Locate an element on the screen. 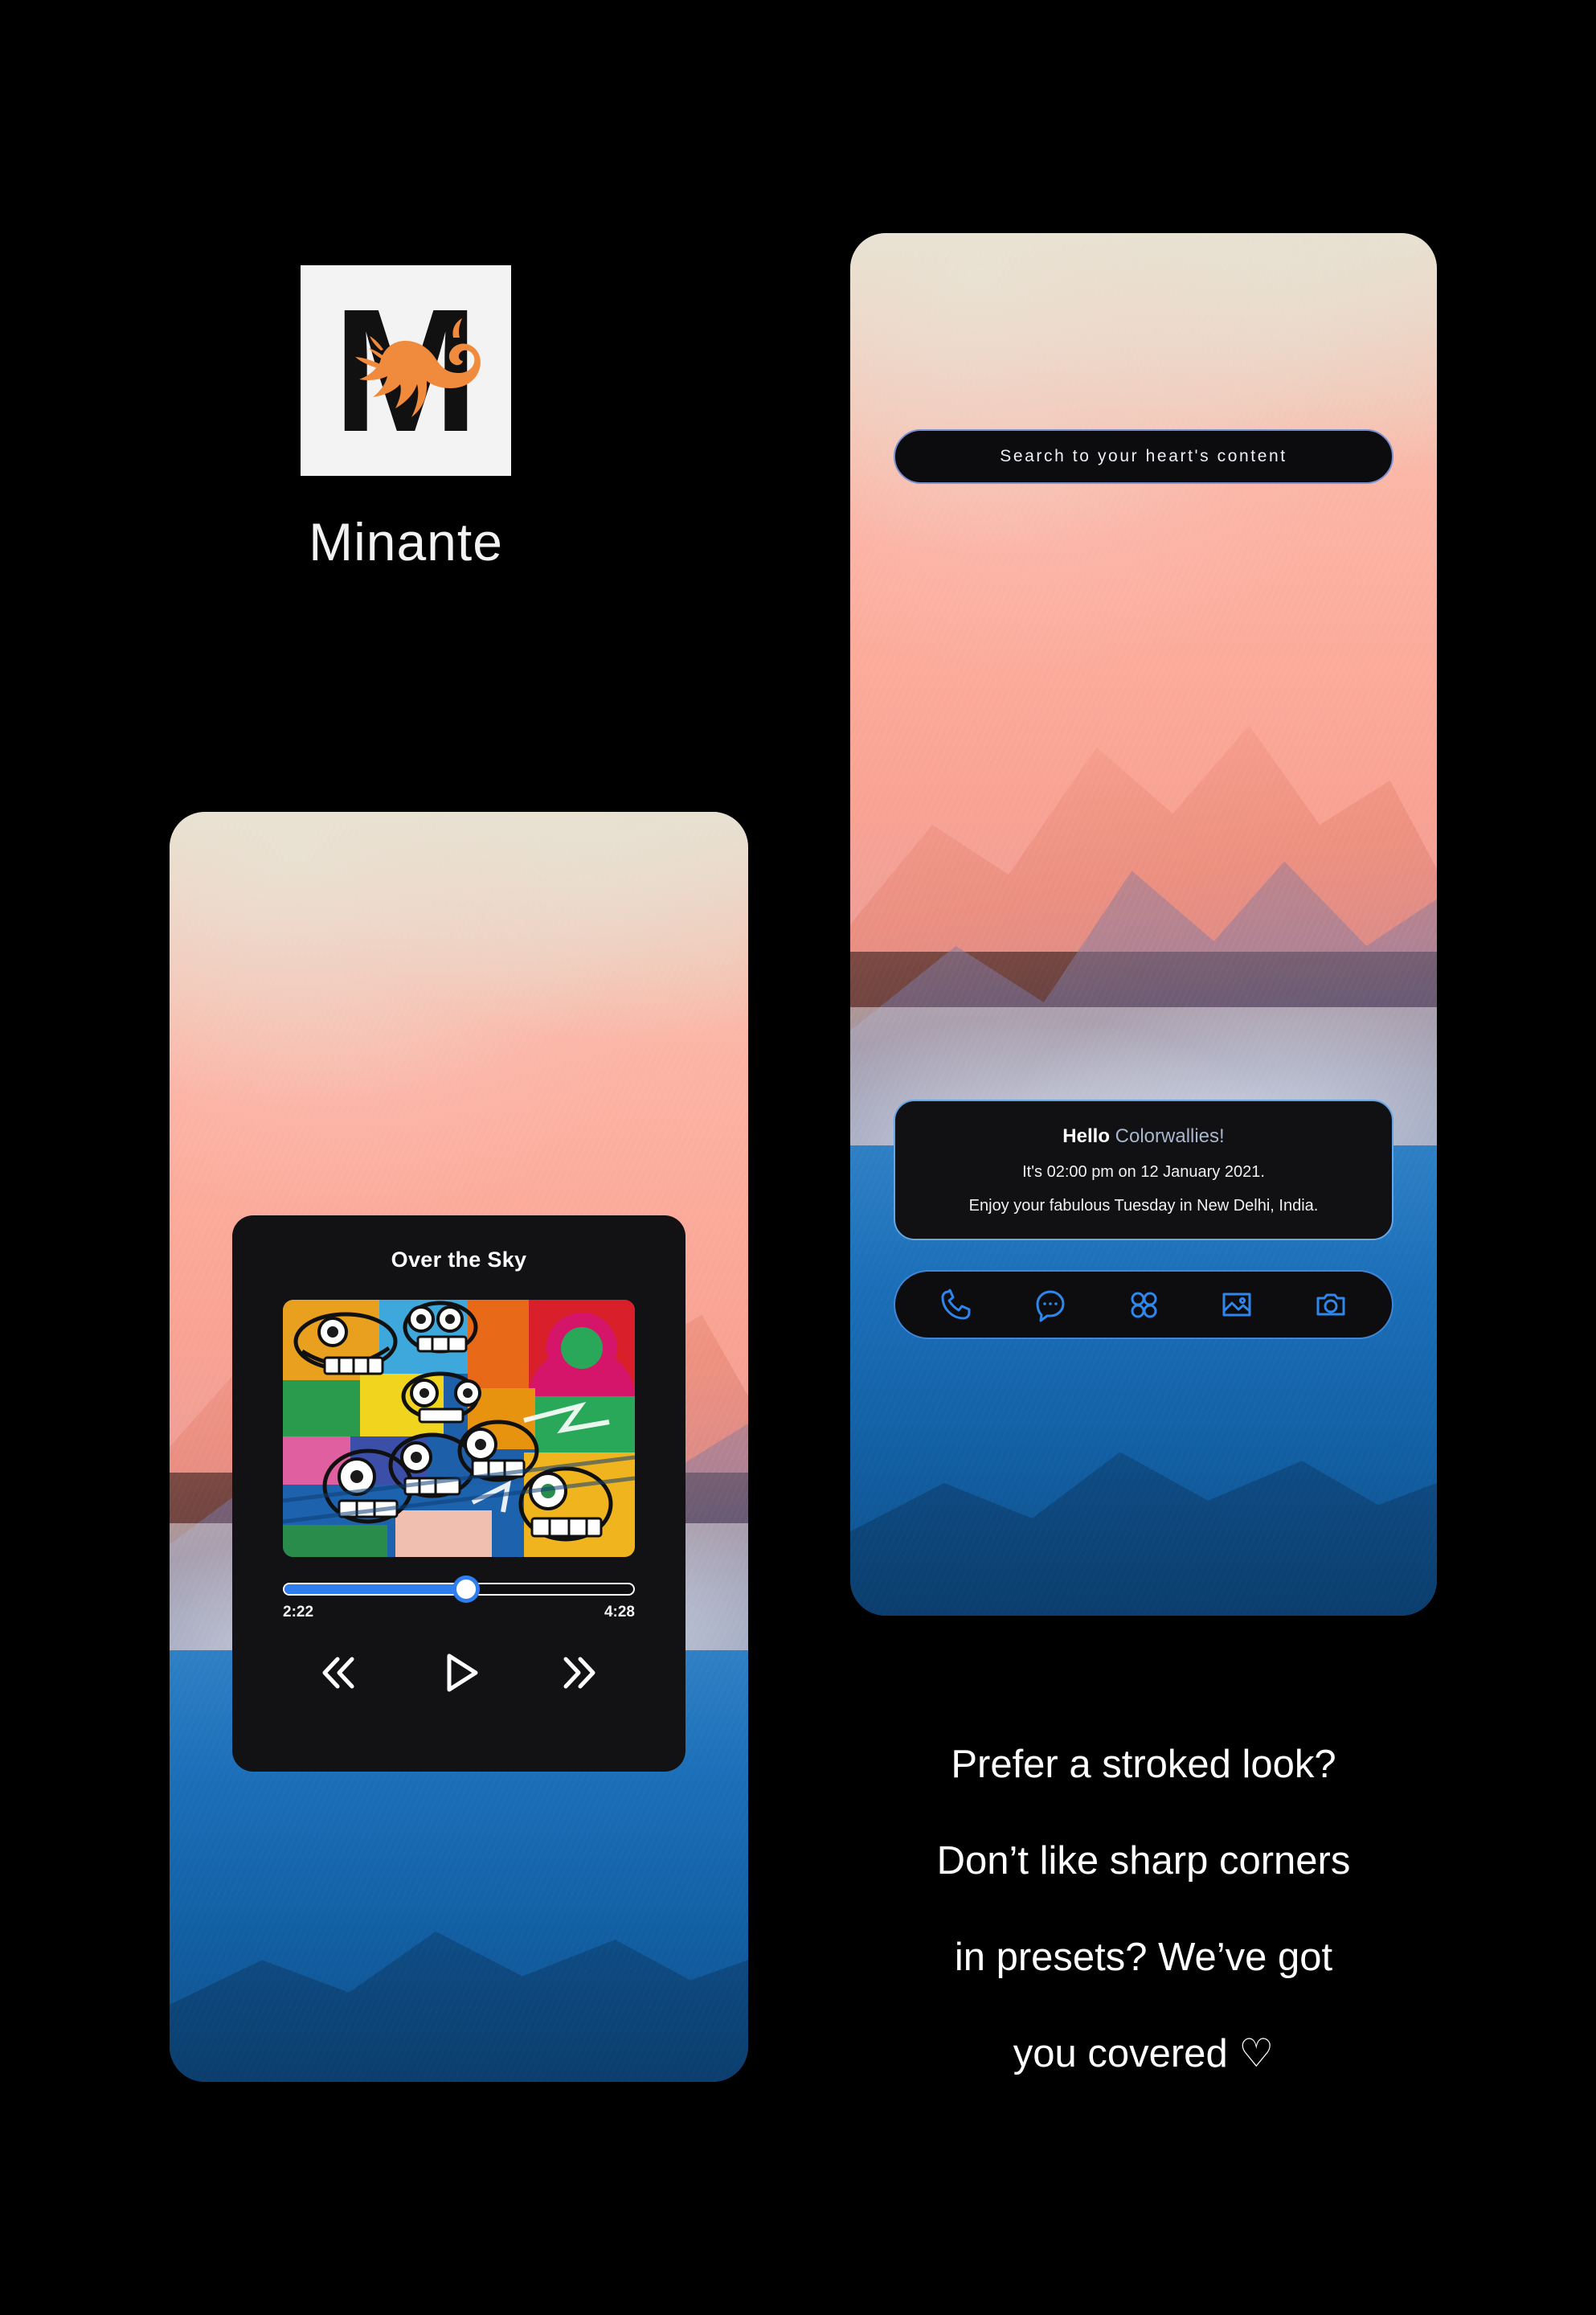  search-placeholder: Search to your heart's content is located at coordinates (1143, 456).